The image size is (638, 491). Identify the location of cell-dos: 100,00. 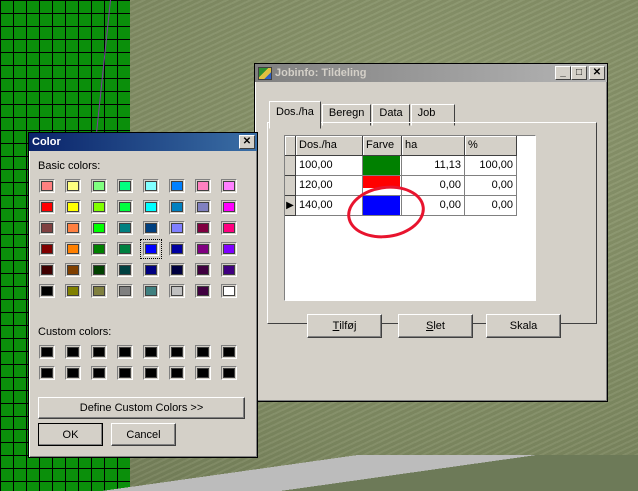
(329, 166).